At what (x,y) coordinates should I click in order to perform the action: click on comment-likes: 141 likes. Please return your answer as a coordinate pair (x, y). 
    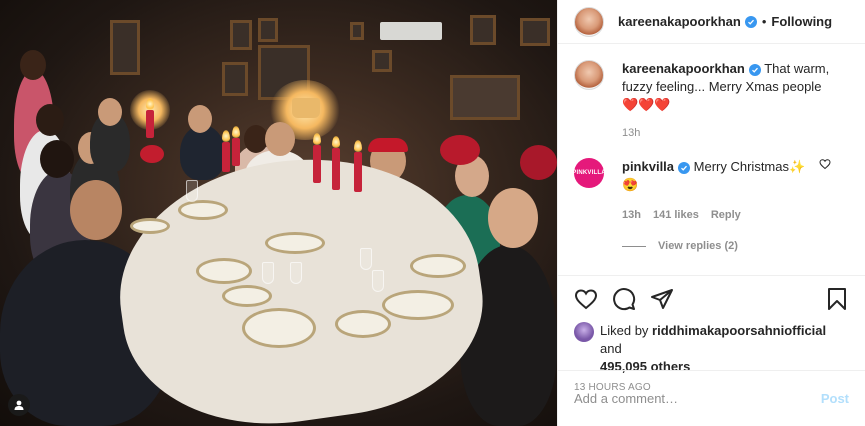
    Looking at the image, I should click on (676, 215).